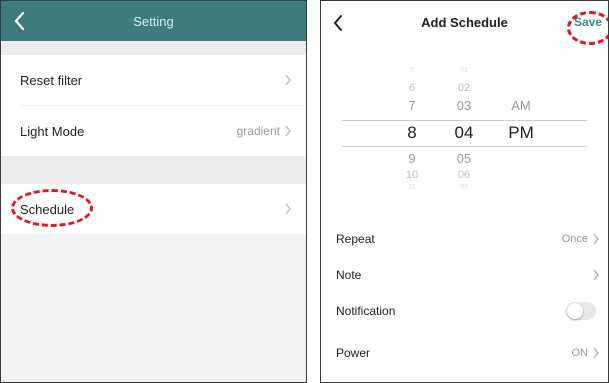 The width and height of the screenshot is (609, 383). I want to click on add-schedule-header: Add Schedule Save, so click(464, 23).